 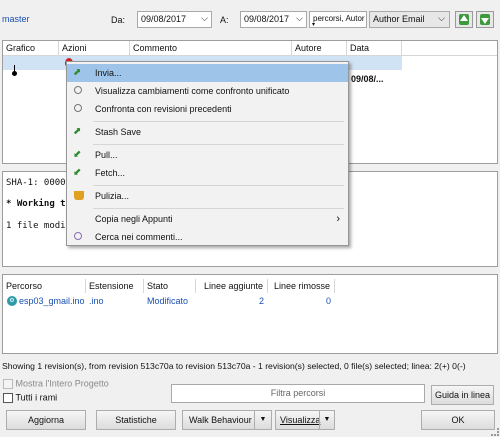 What do you see at coordinates (267, 19) in the screenshot?
I see `to-date-value: 09/08/2017` at bounding box center [267, 19].